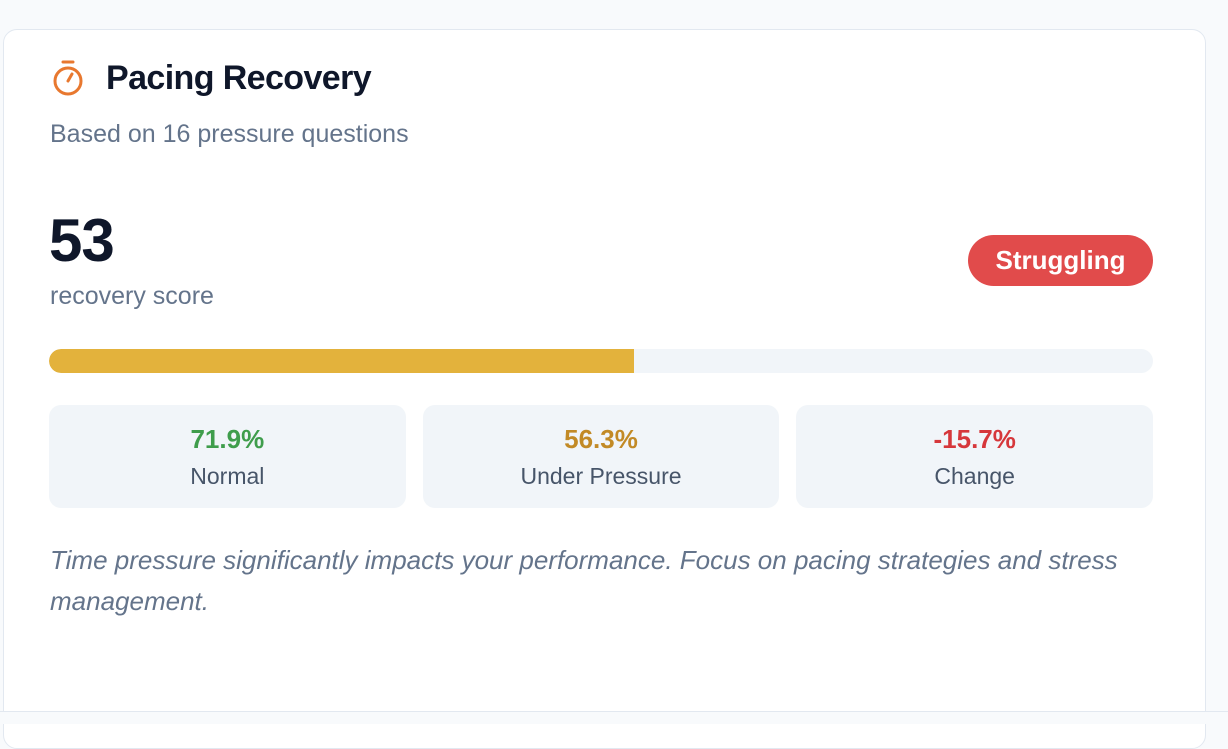 The width and height of the screenshot is (1228, 749). I want to click on card-title: Pacing Recovery, so click(239, 77).